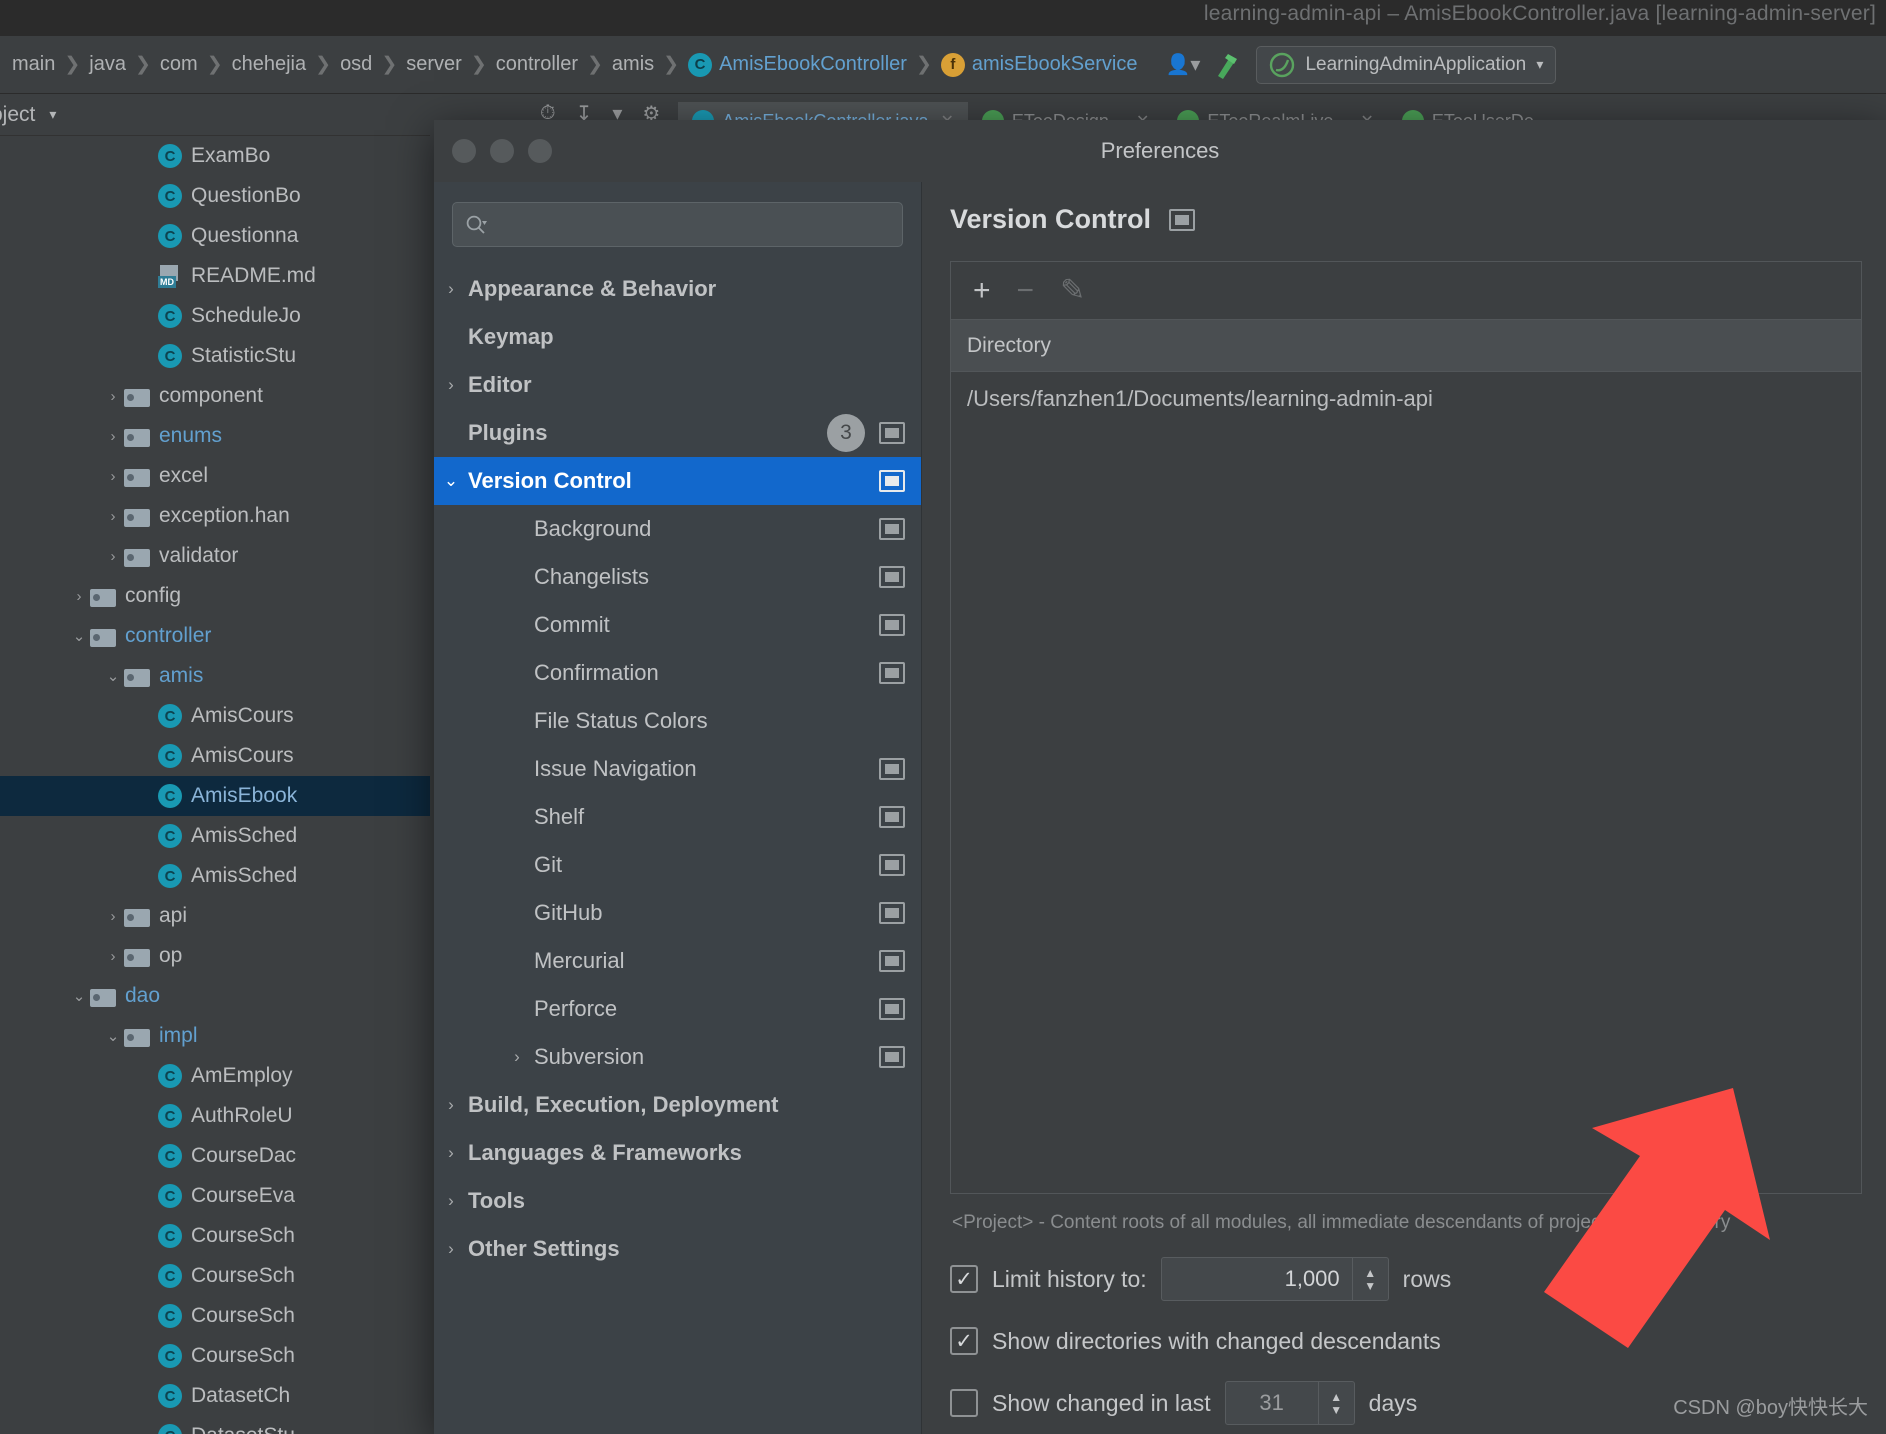 Image resolution: width=1886 pixels, height=1434 pixels. What do you see at coordinates (677, 577) in the screenshot?
I see `preferences-tree-item-changelists: Changelists` at bounding box center [677, 577].